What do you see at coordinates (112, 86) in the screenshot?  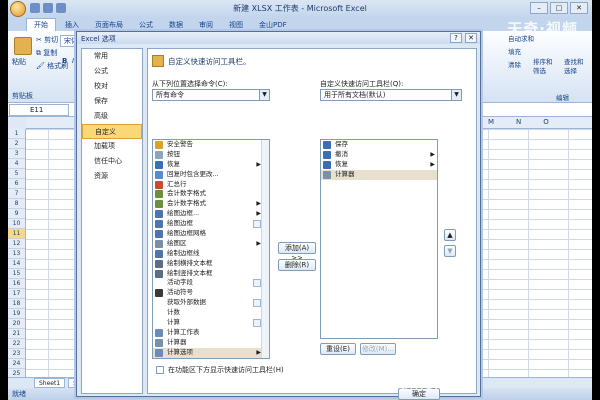 I see `nav-item: 校对` at bounding box center [112, 86].